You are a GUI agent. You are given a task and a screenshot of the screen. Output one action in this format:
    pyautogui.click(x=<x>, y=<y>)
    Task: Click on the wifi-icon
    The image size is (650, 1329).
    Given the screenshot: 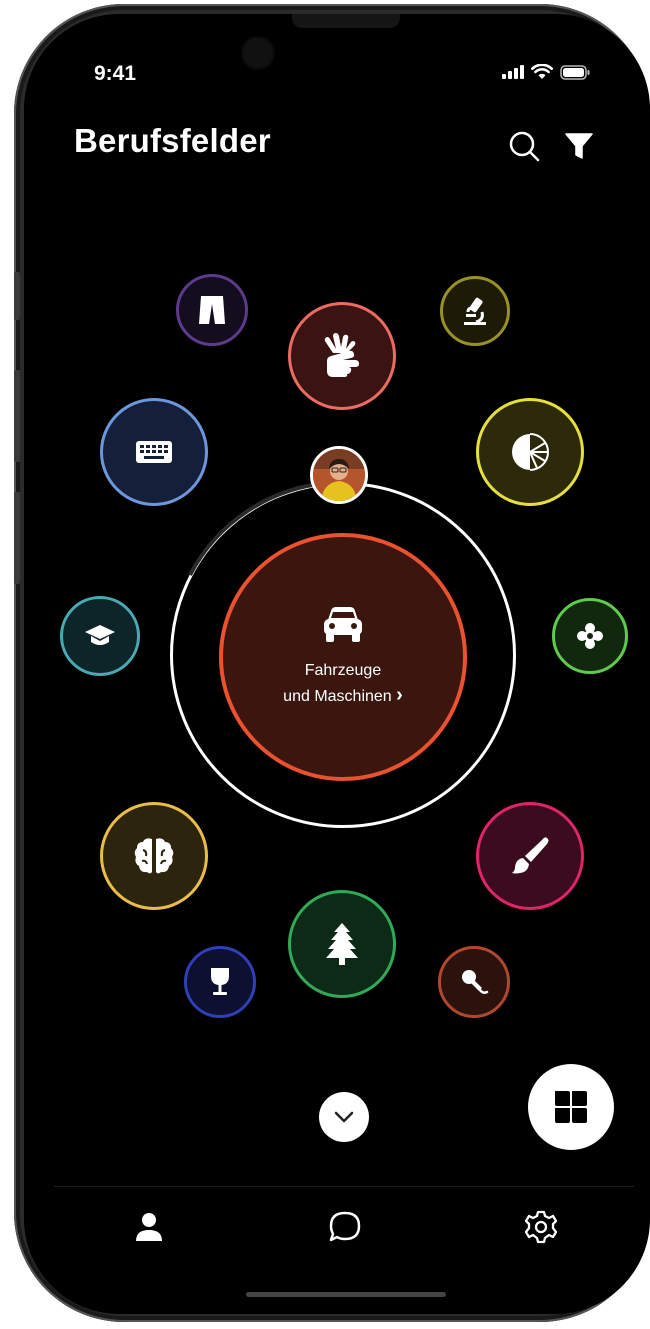 What is the action you would take?
    pyautogui.click(x=542, y=71)
    